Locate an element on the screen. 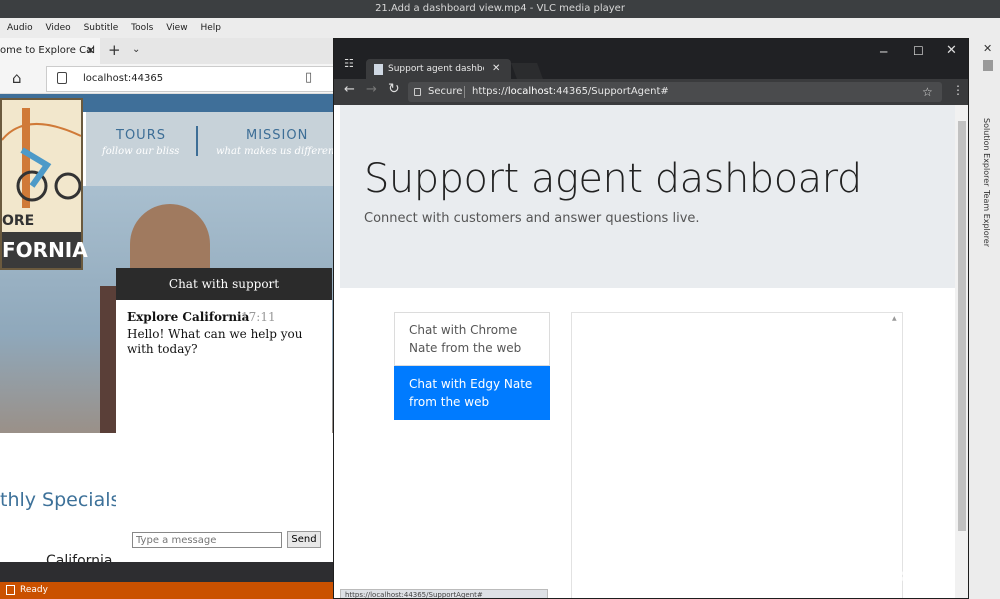 The image size is (1000, 599). edge-tab-title: ome to Explore Cal is located at coordinates (47, 50).